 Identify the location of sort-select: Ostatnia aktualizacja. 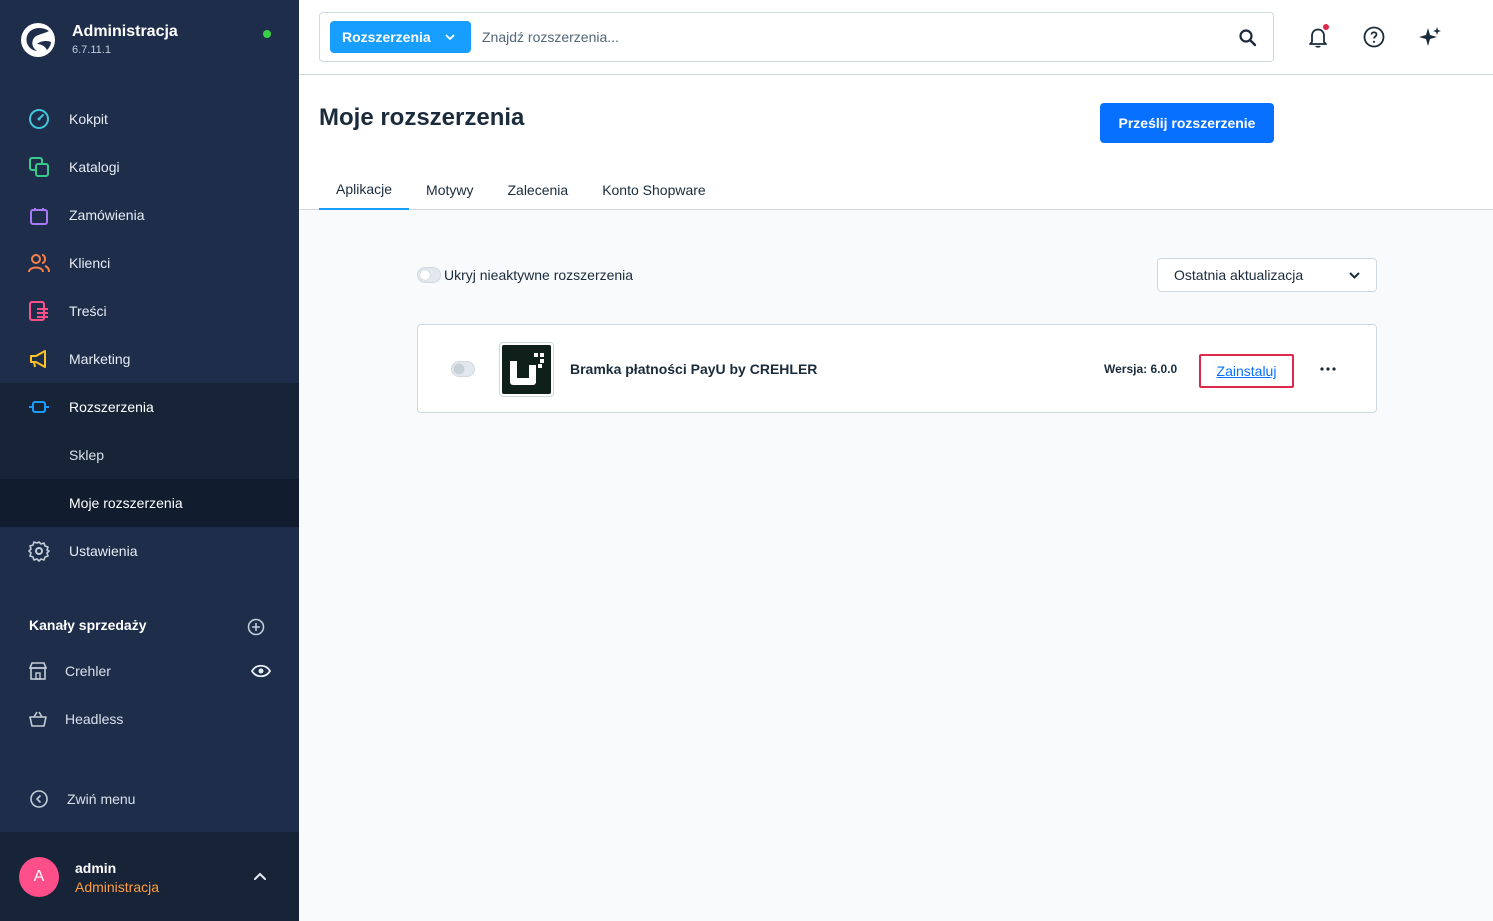
(1267, 275).